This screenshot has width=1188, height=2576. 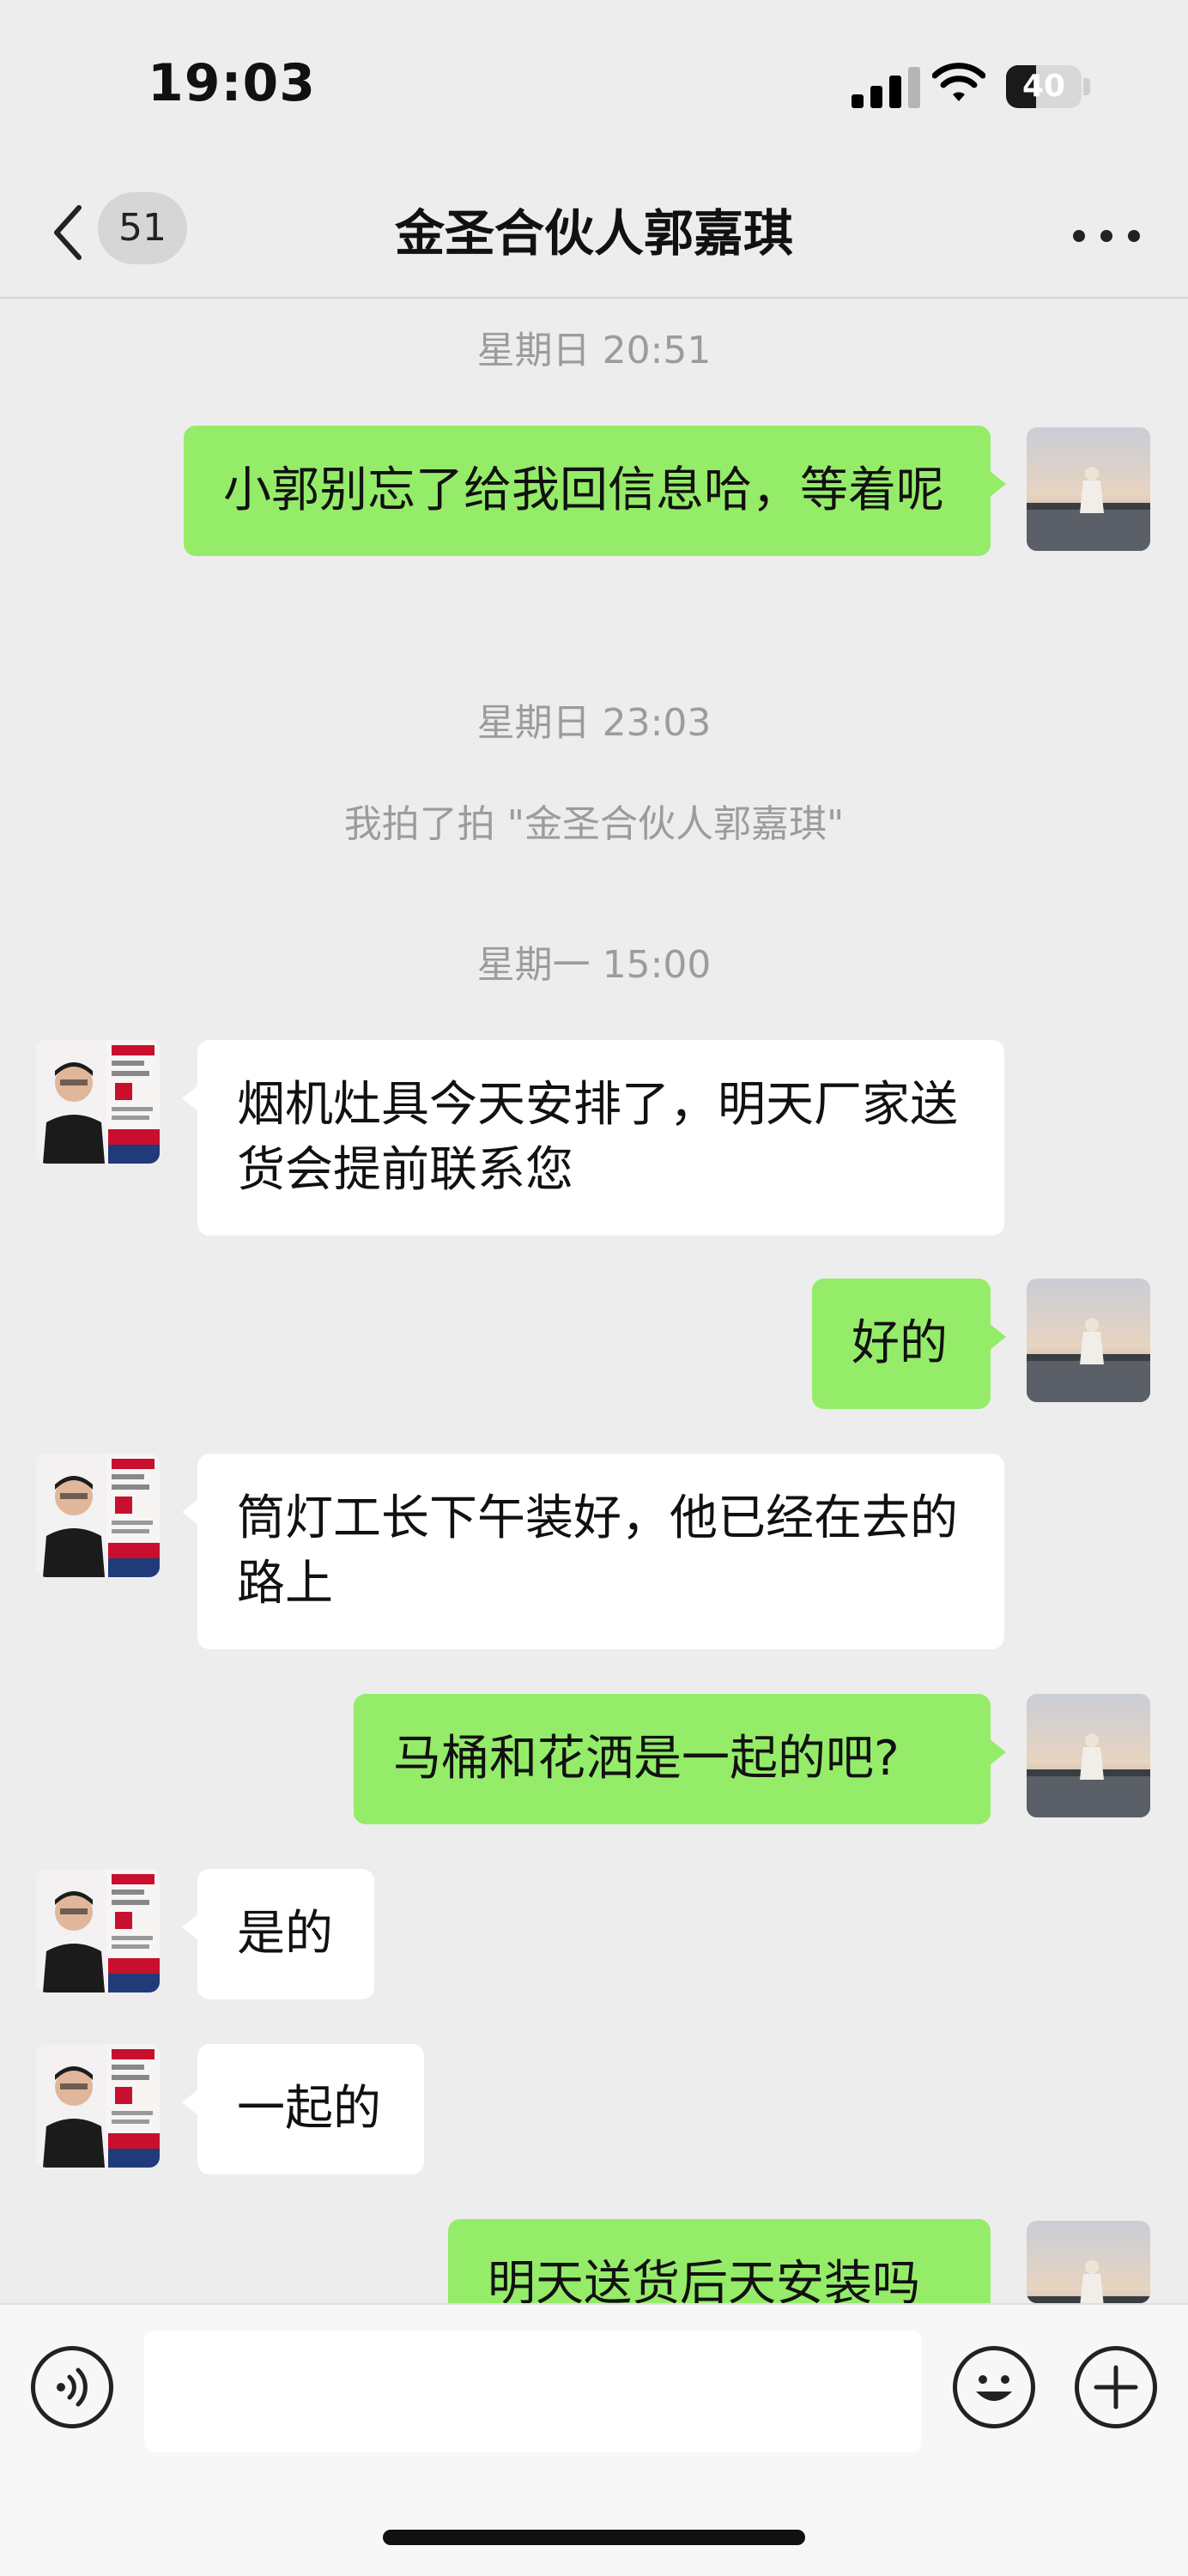 I want to click on status-bar: 19:03 40, so click(x=594, y=86).